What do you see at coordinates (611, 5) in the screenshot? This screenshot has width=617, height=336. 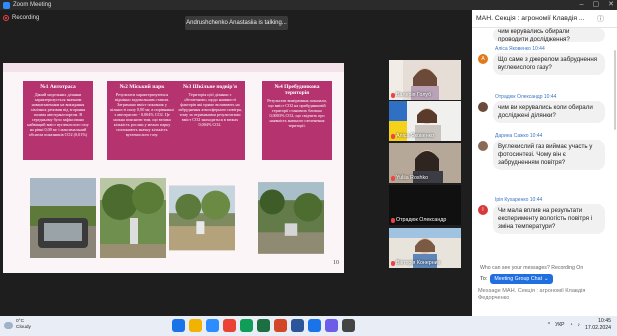 I see `close-button: ✕` at bounding box center [611, 5].